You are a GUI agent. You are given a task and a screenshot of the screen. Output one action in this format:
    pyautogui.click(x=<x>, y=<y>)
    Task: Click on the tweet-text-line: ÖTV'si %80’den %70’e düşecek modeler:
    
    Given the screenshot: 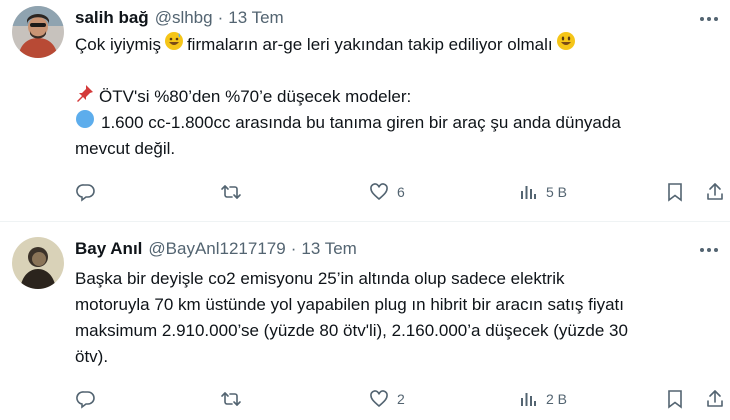 What is the action you would take?
    pyautogui.click(x=255, y=96)
    